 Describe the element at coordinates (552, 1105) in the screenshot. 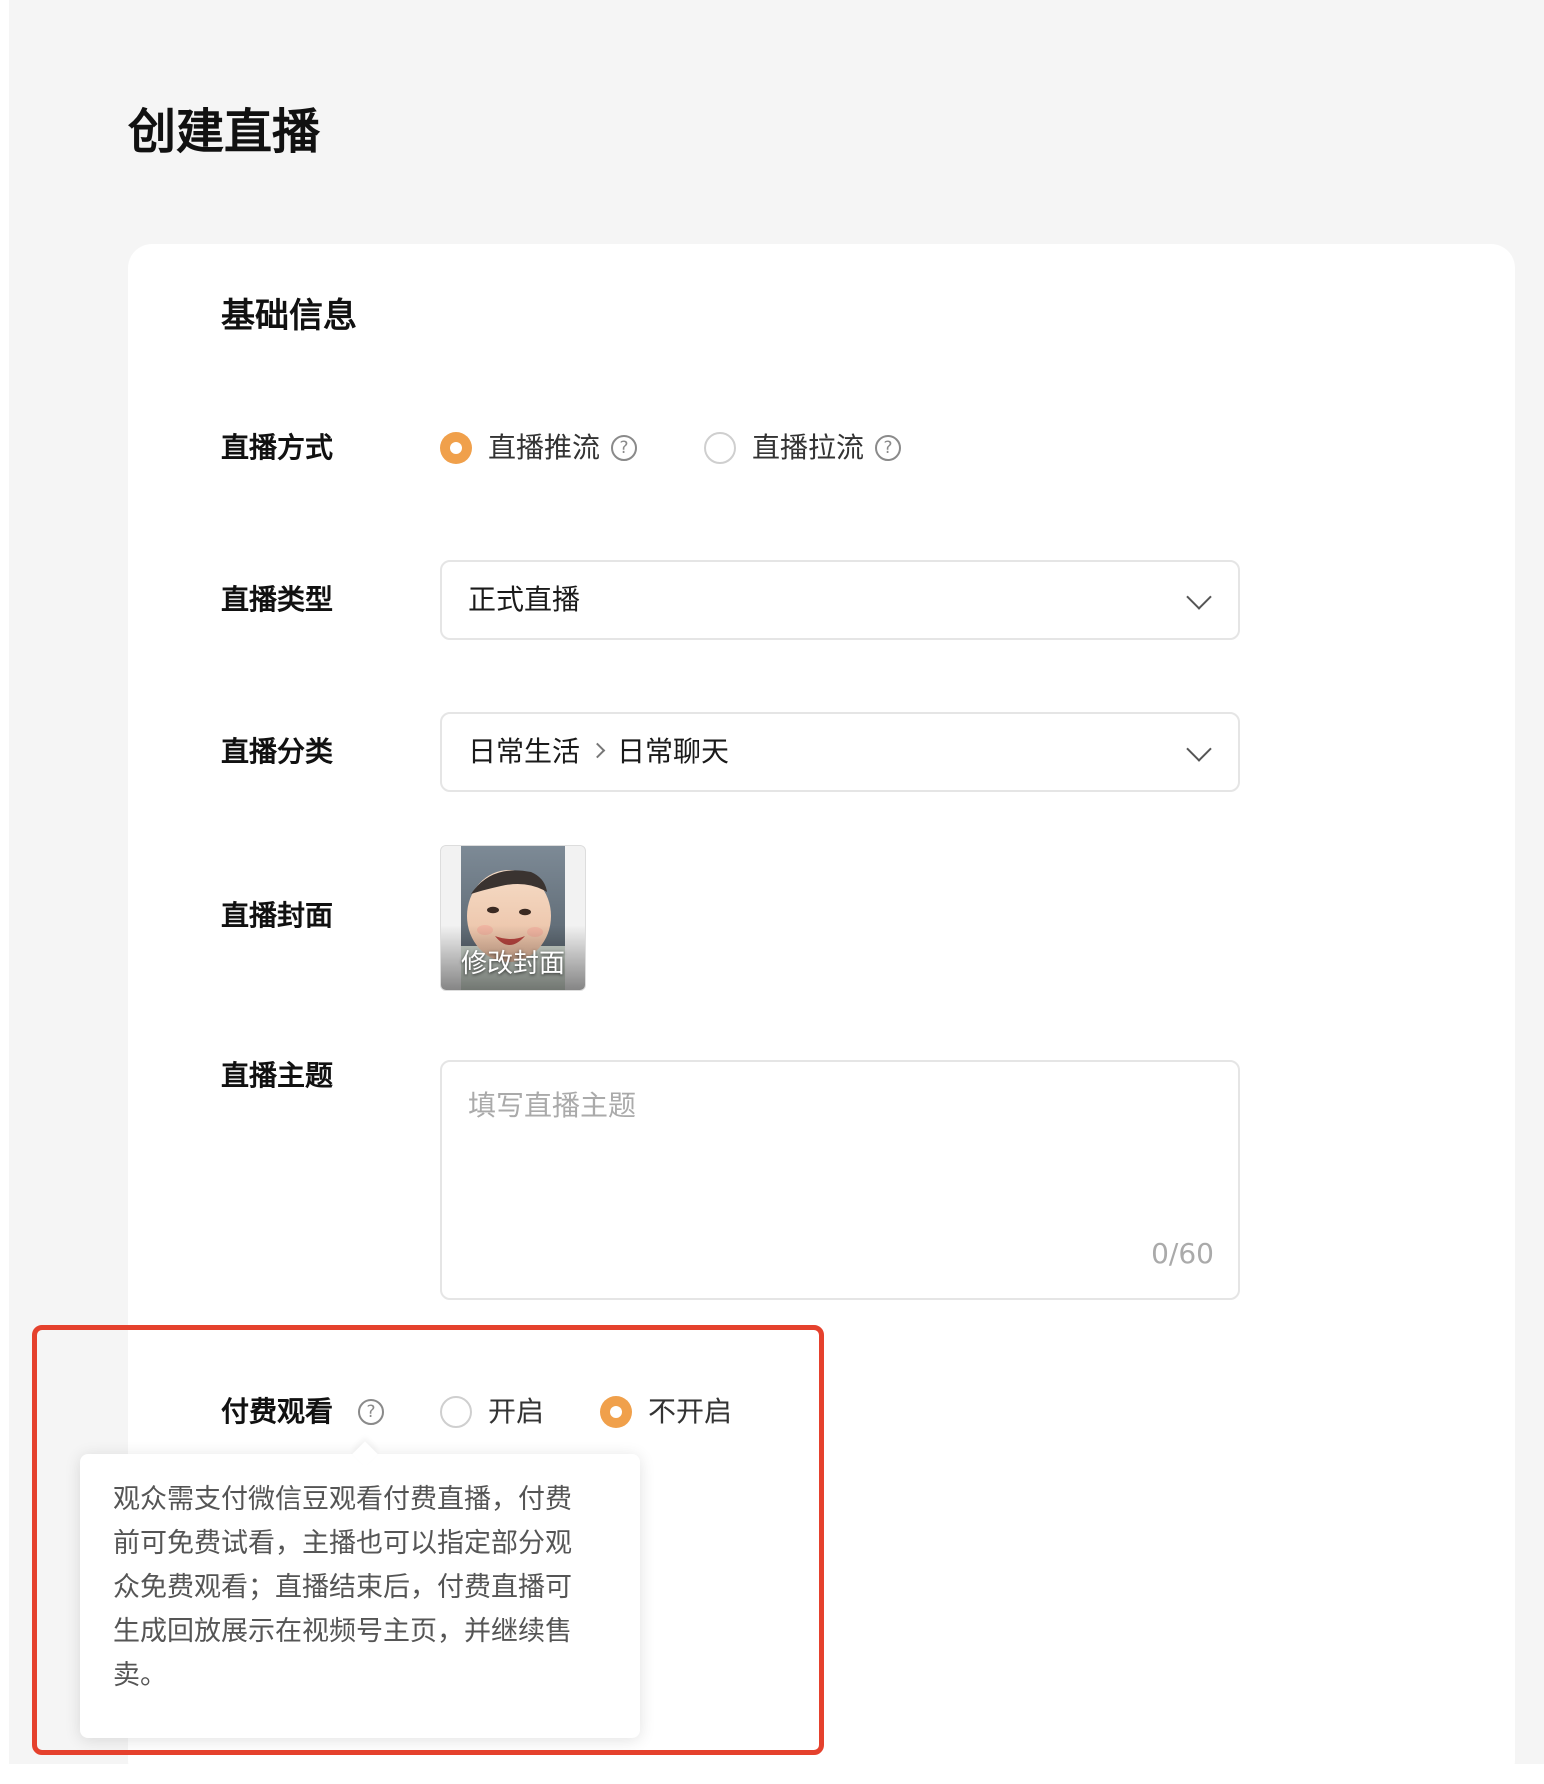

I see `live-topic-placeholder: 填写直播主题` at that location.